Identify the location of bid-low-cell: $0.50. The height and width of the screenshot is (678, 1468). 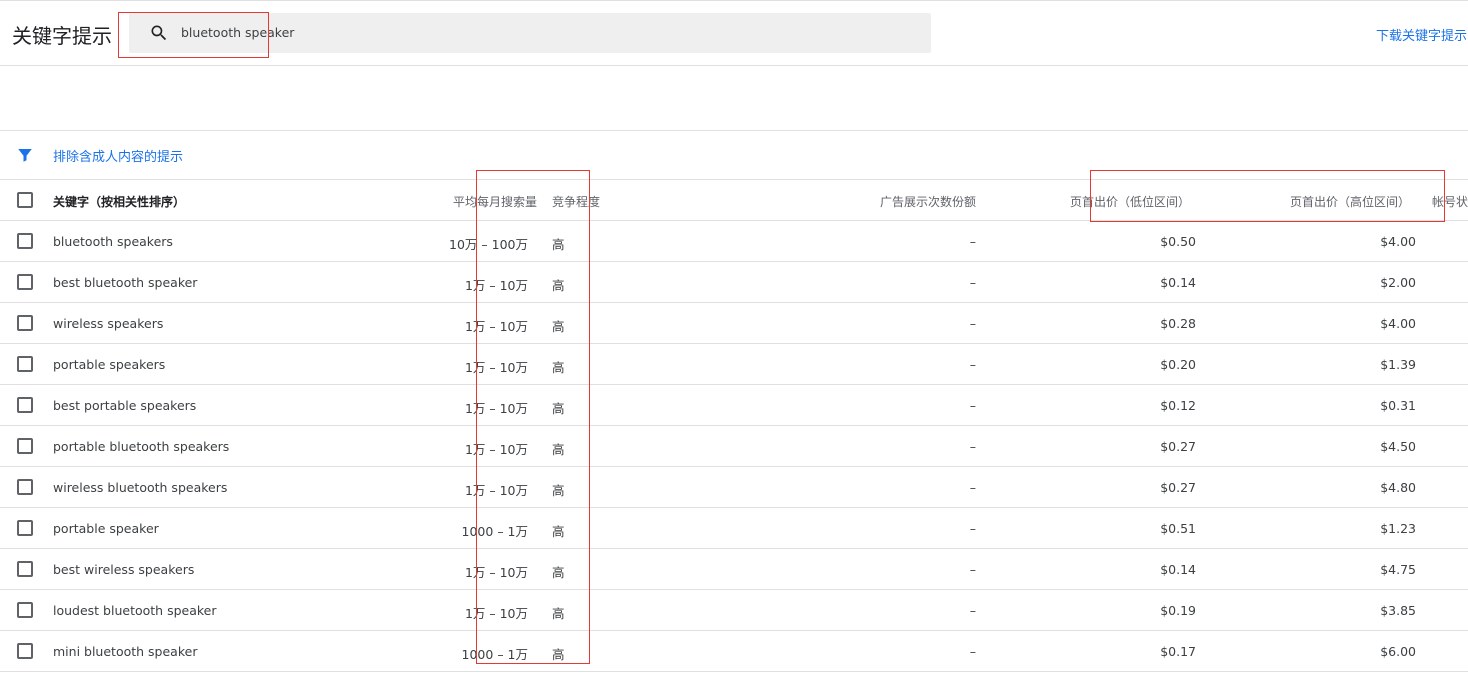
(1178, 241).